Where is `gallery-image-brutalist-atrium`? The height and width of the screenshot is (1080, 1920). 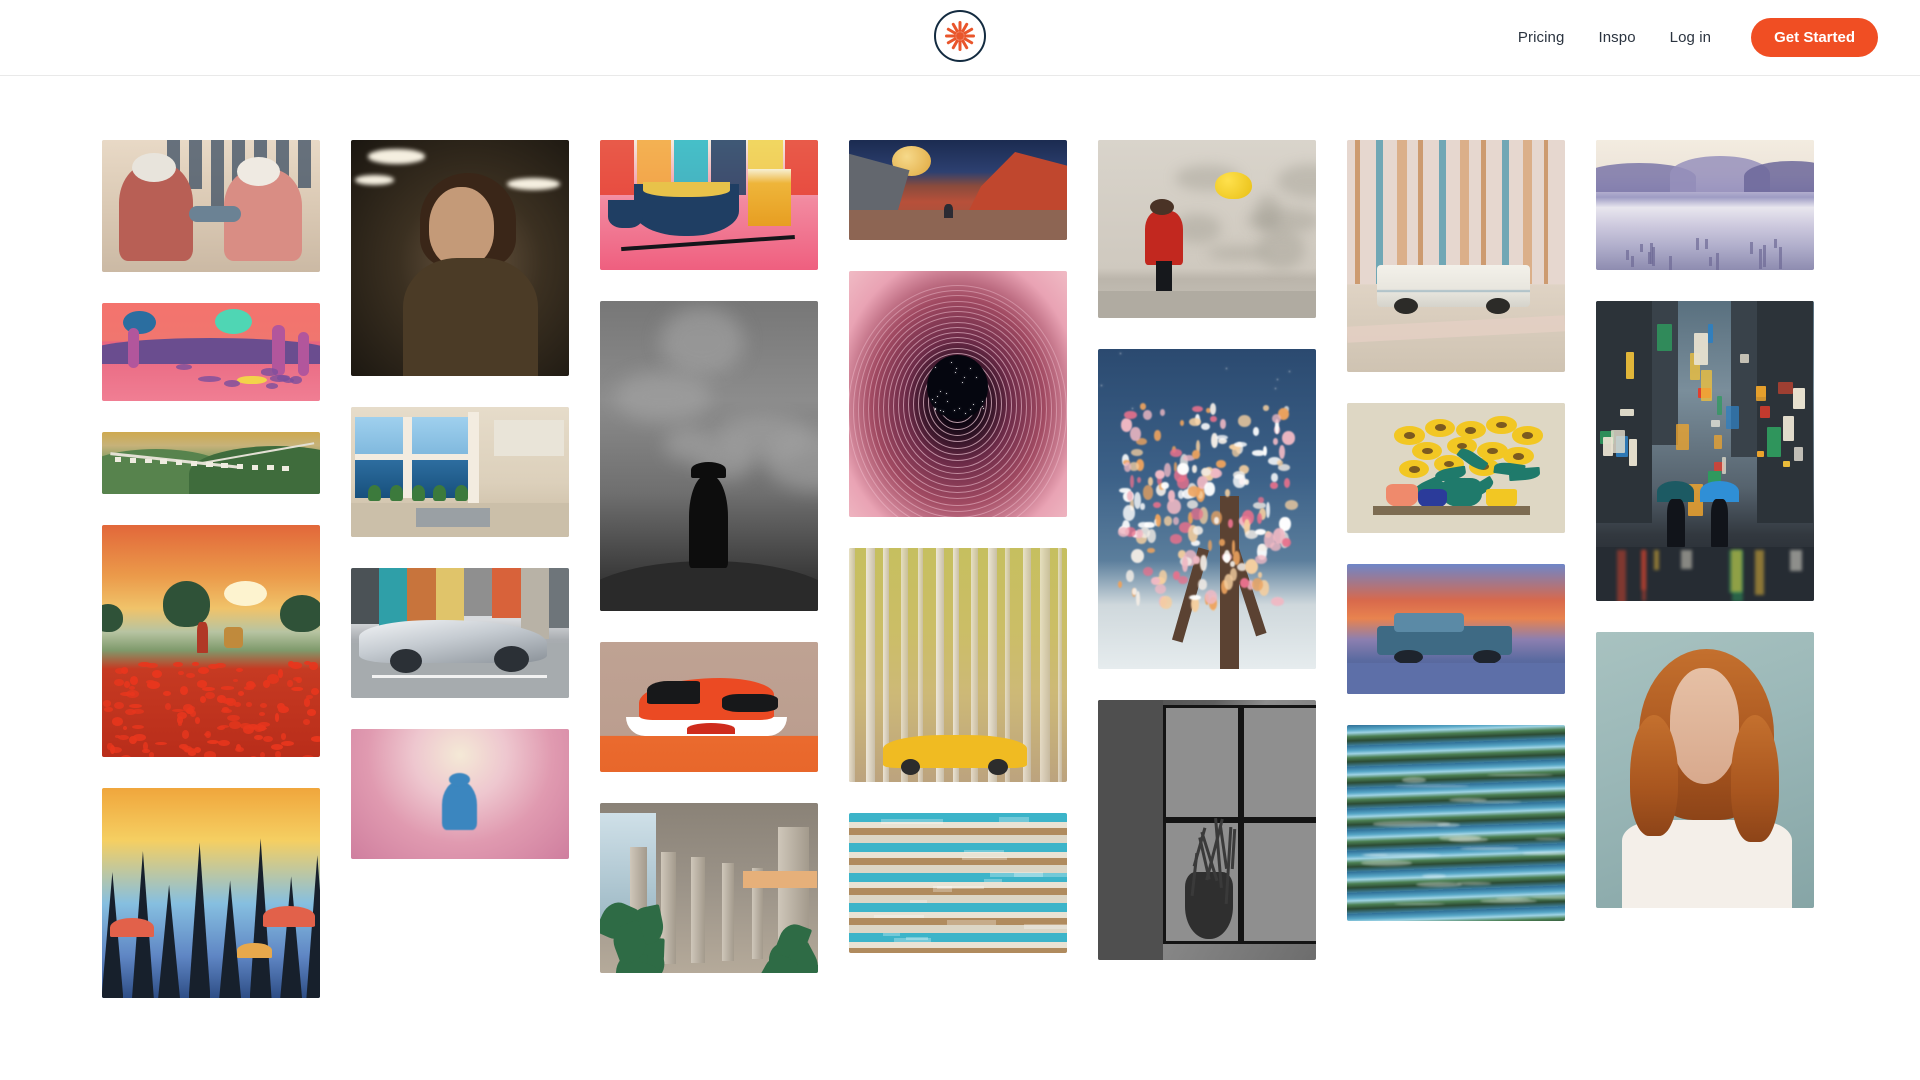
gallery-image-brutalist-atrium is located at coordinates (708, 888).